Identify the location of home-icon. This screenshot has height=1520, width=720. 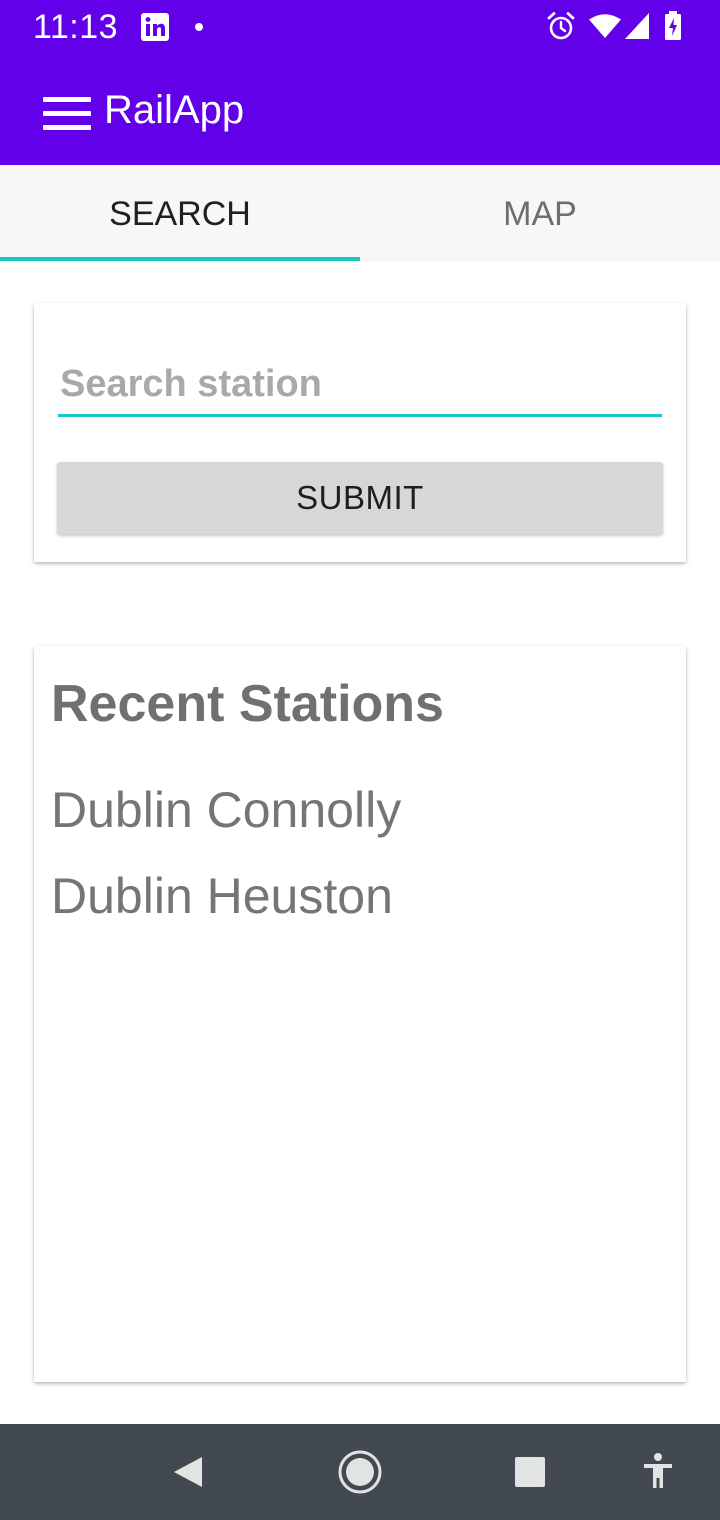
(360, 1472).